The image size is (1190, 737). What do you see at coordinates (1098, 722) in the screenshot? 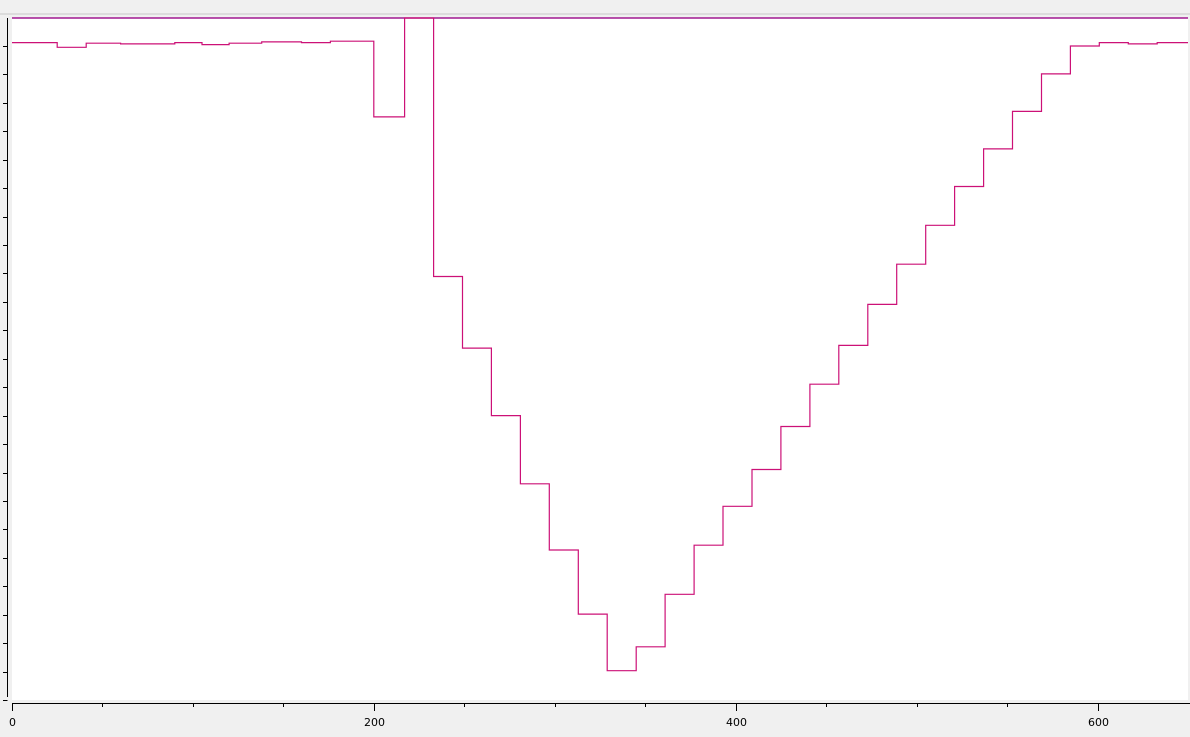
I see `x-tick-label: 600` at bounding box center [1098, 722].